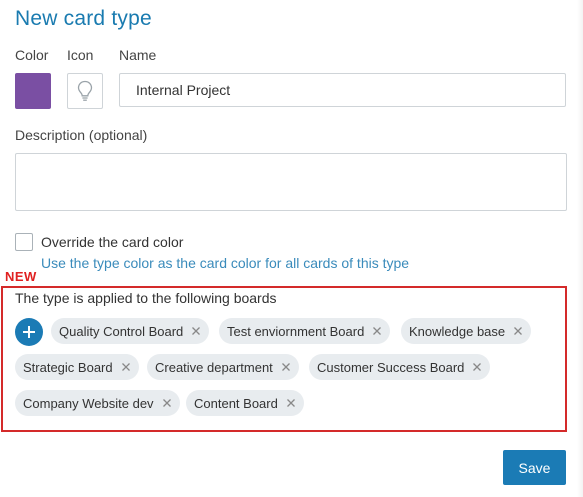 This screenshot has width=583, height=497. I want to click on board-chip: Content Board, so click(245, 403).